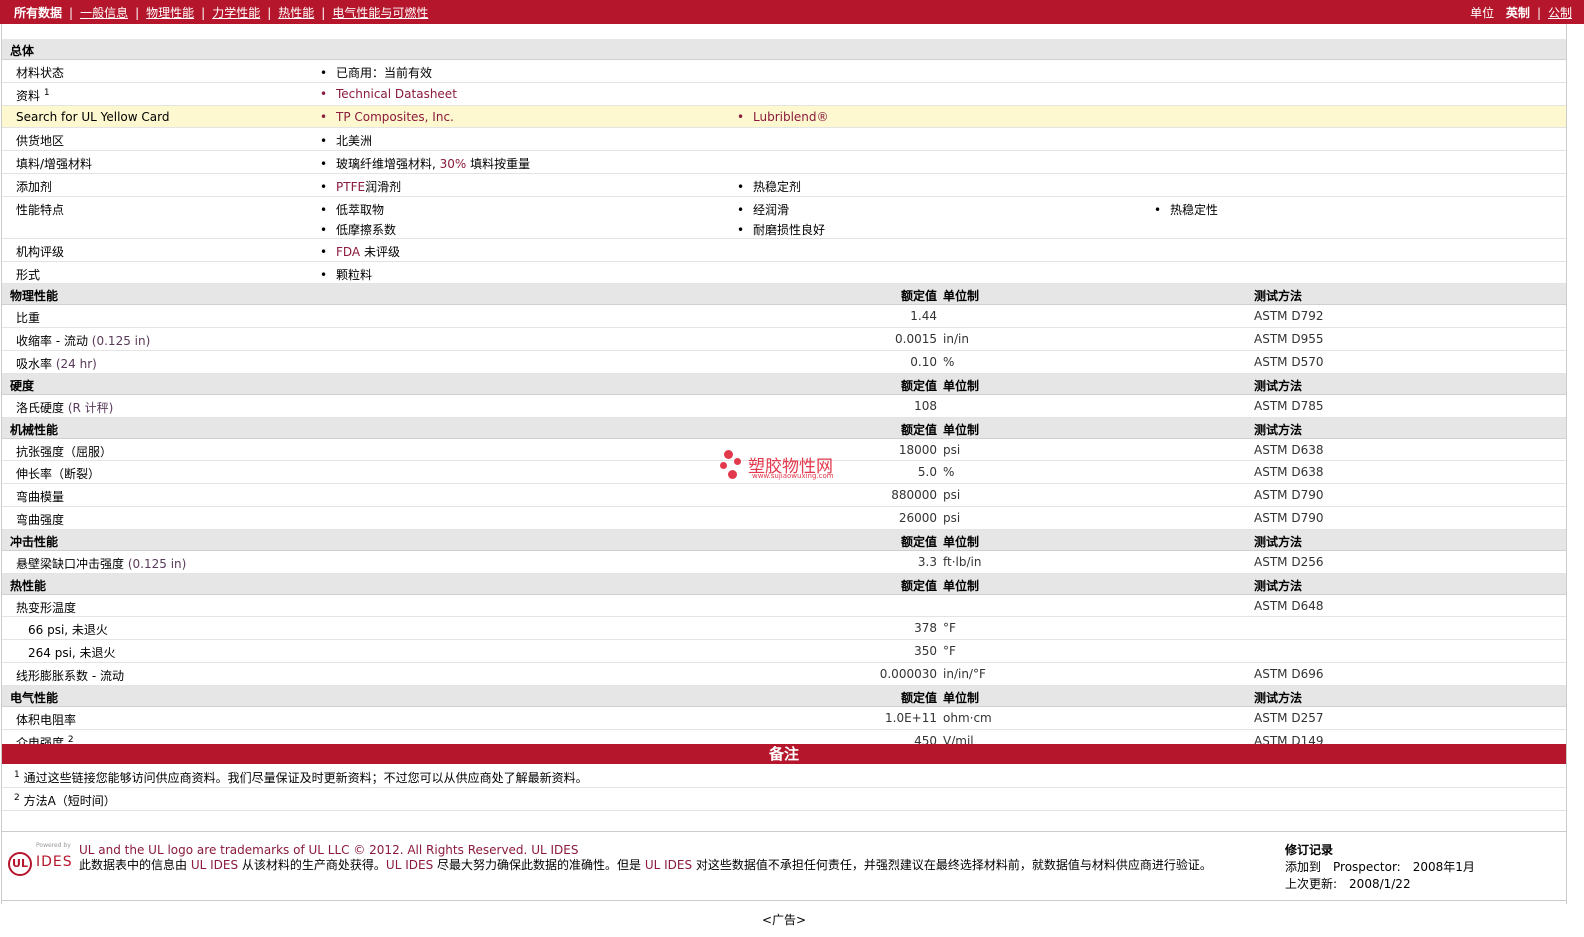  What do you see at coordinates (917, 449) in the screenshot?
I see `row-value: 18000` at bounding box center [917, 449].